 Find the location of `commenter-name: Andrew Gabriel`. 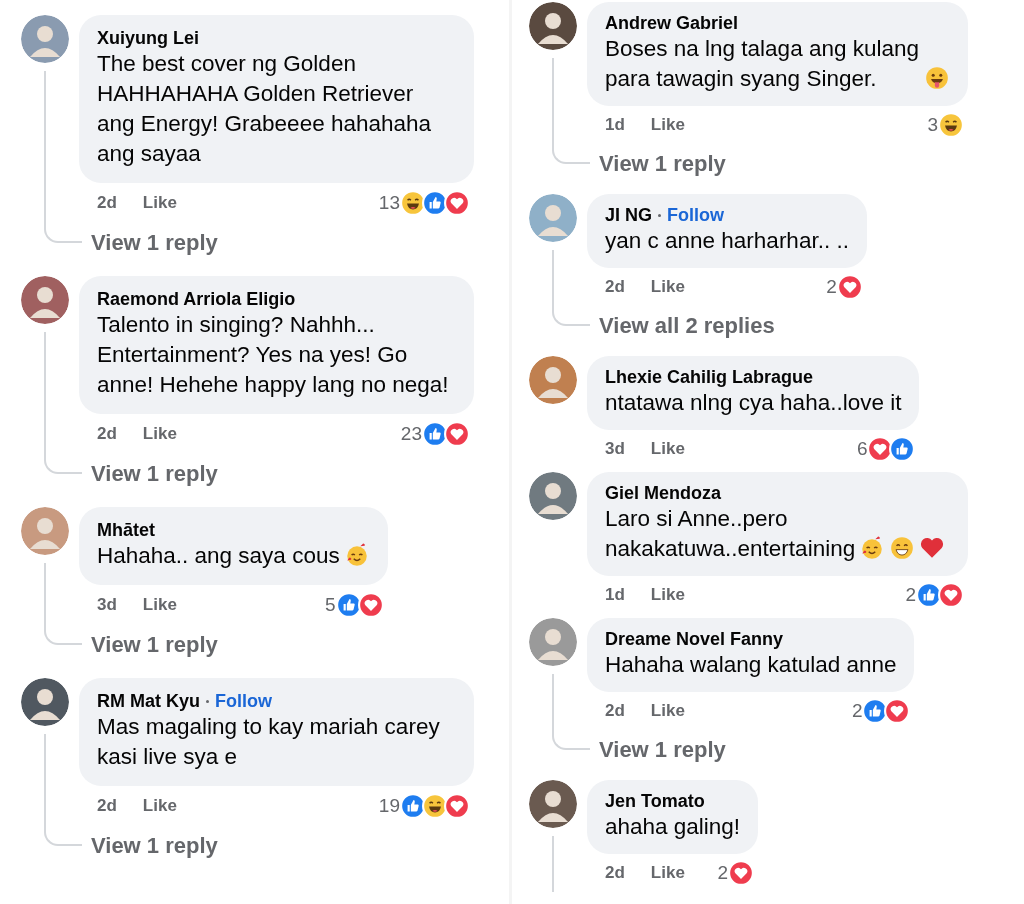

commenter-name: Andrew Gabriel is located at coordinates (672, 23).